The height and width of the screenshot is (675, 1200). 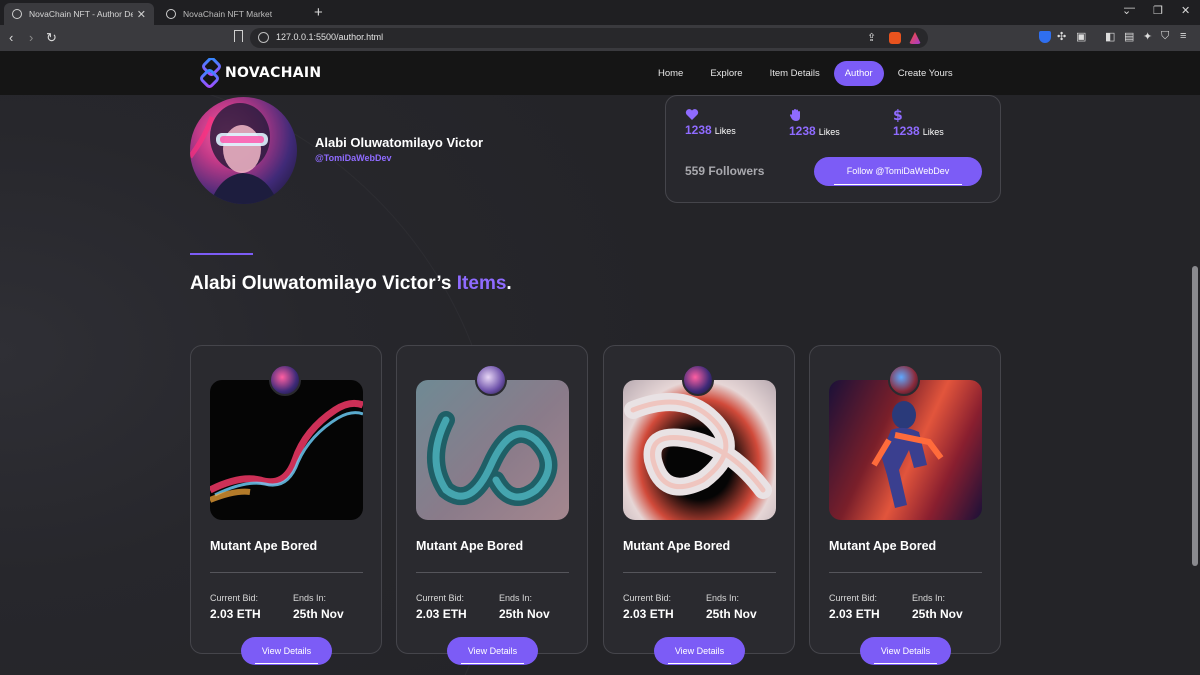 I want to click on section-title-prefix: Alabi Oluwatomilayo Victor’s, so click(x=321, y=283).